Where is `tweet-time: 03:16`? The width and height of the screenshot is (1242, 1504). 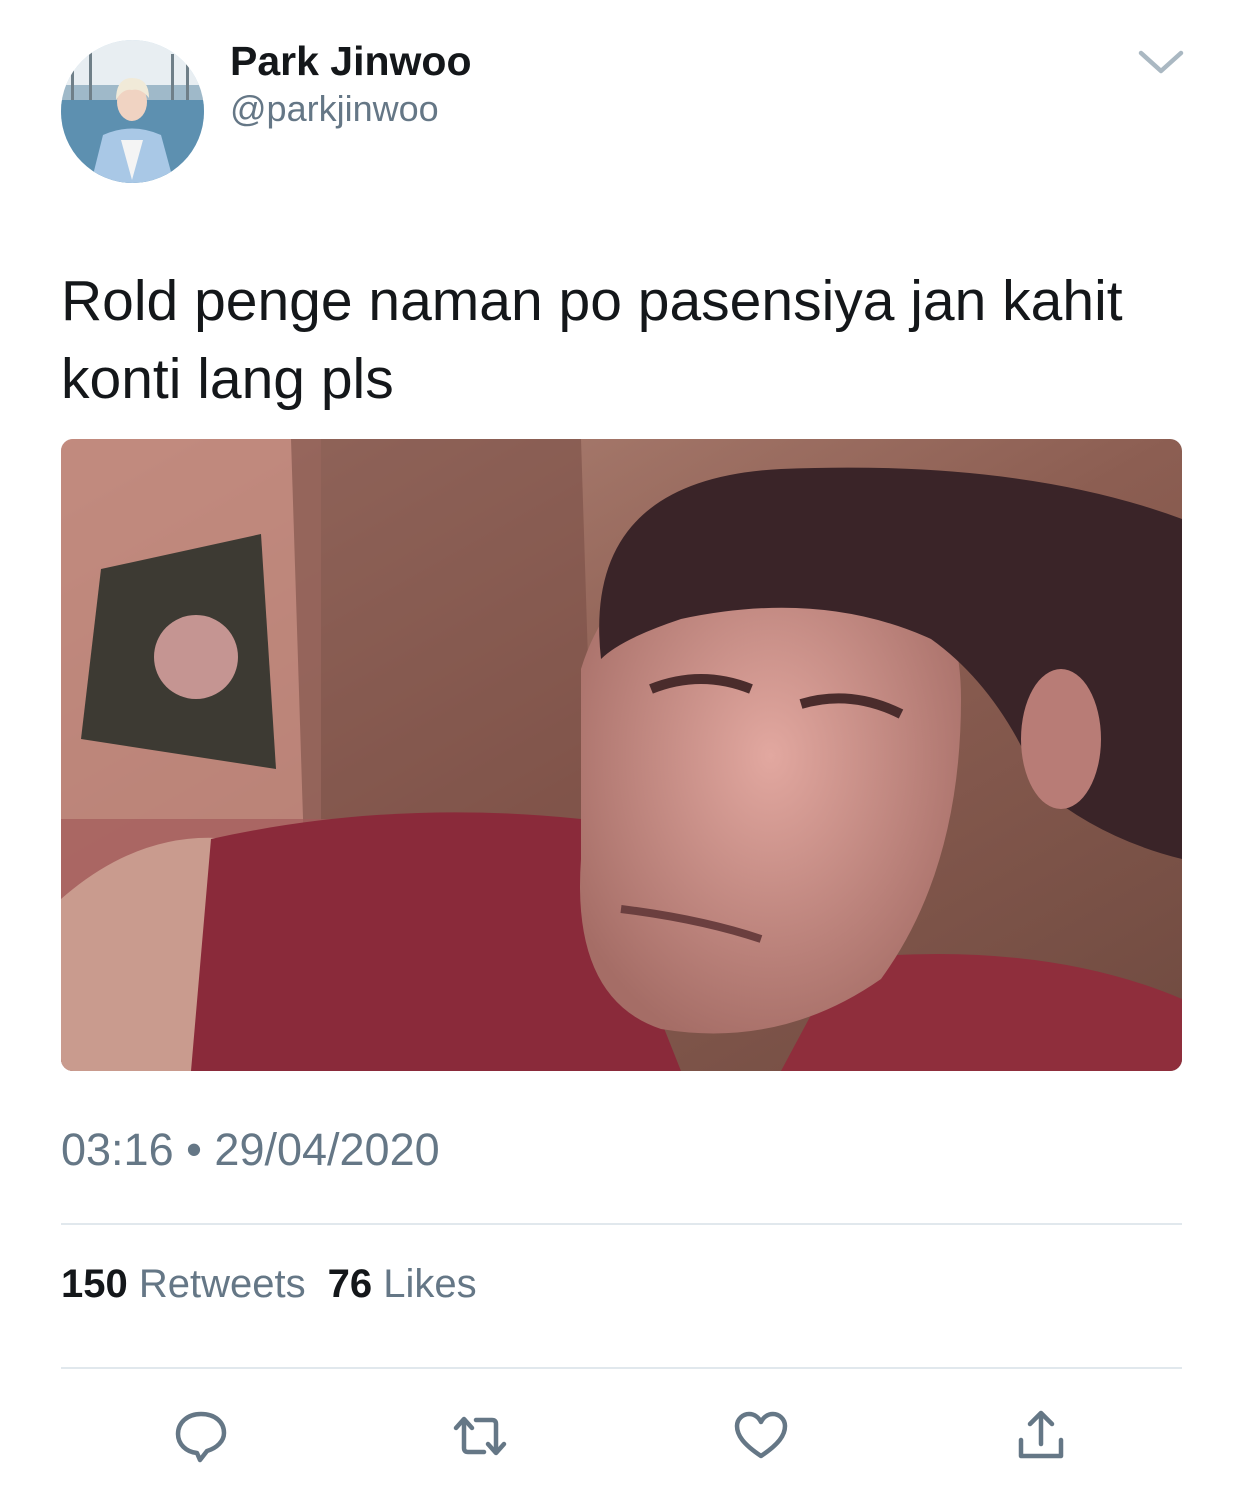 tweet-time: 03:16 is located at coordinates (117, 1149).